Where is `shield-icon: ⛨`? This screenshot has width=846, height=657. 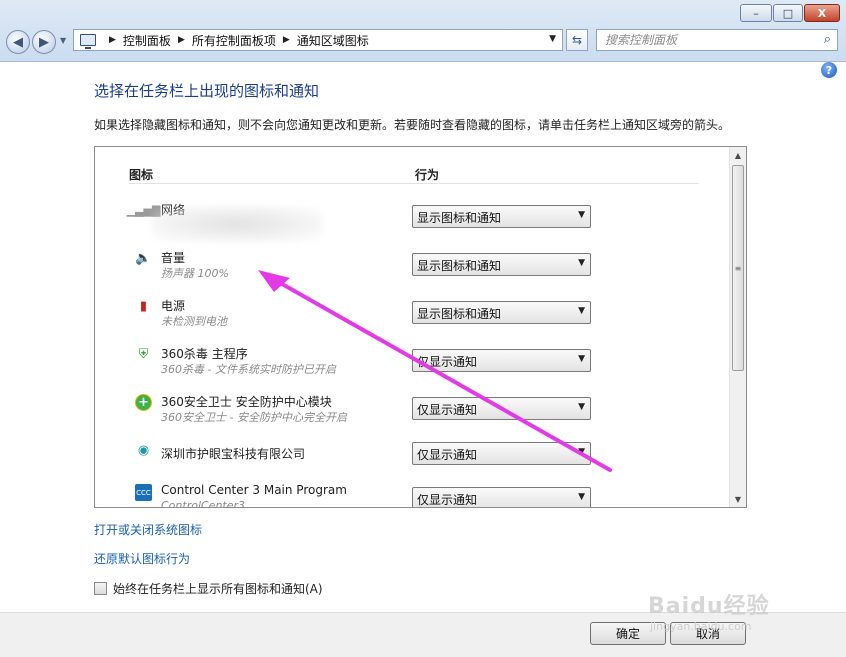 shield-icon: ⛨ is located at coordinates (143, 354).